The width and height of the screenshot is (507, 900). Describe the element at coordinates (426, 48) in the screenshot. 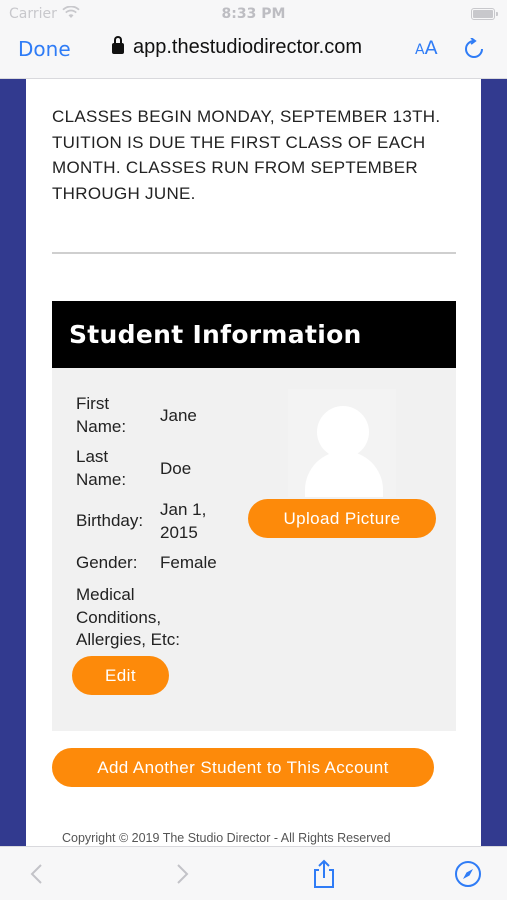

I see `text-size-button: AA` at that location.